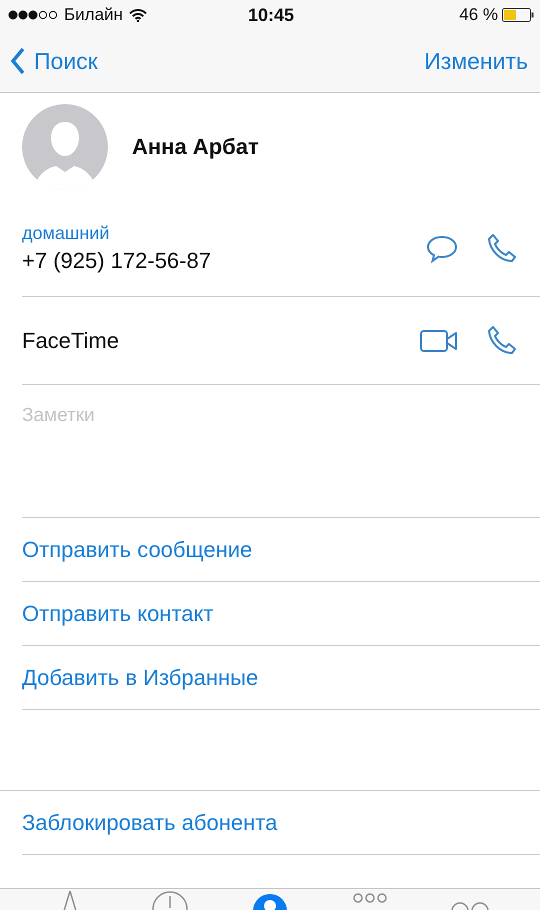 The height and width of the screenshot is (910, 540). I want to click on message-bubble-icon, so click(442, 249).